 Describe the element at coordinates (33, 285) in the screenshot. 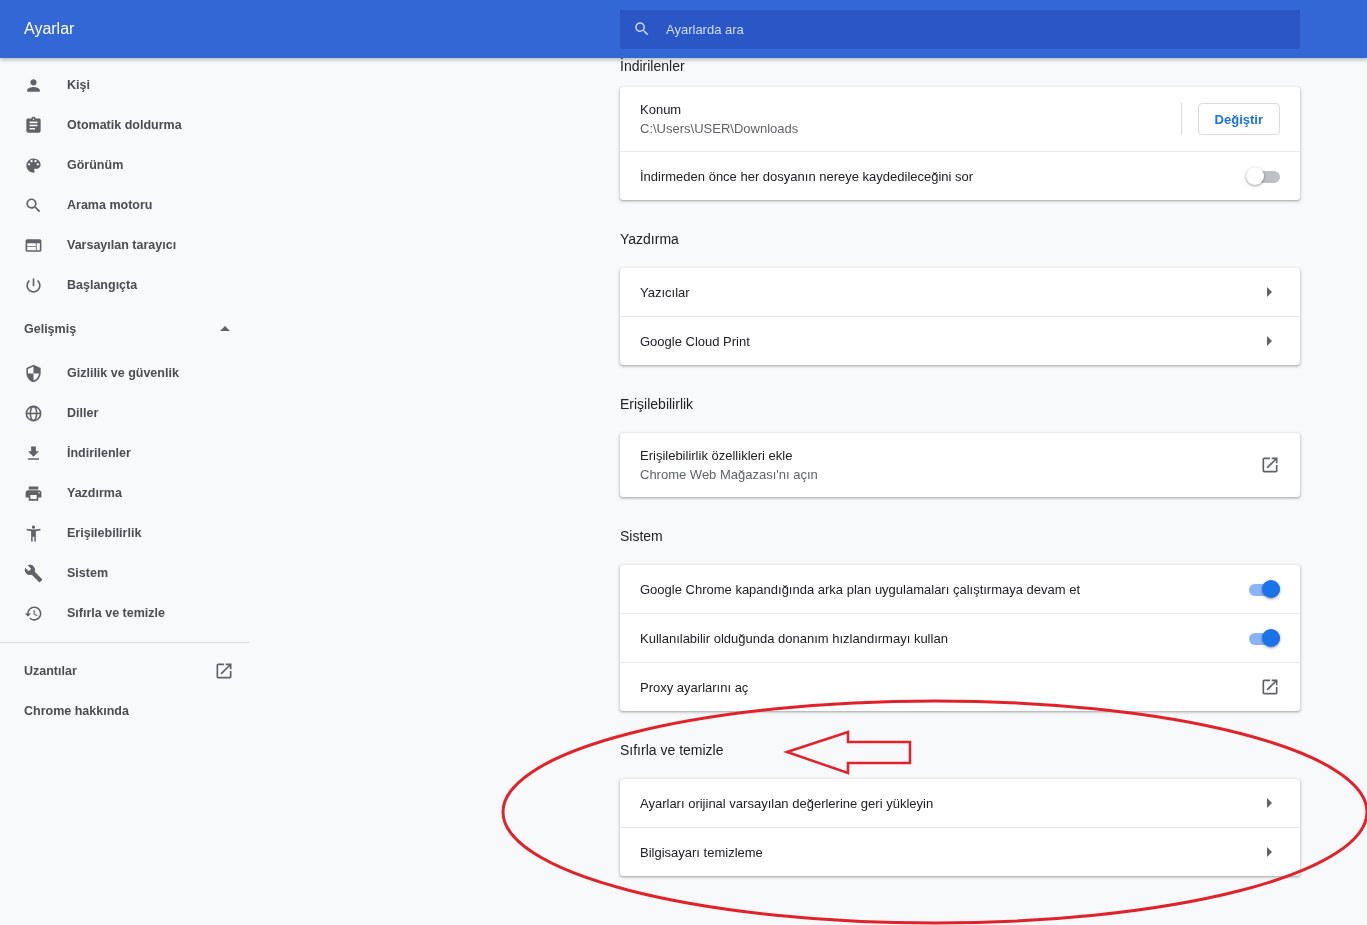

I see `power-icon` at that location.